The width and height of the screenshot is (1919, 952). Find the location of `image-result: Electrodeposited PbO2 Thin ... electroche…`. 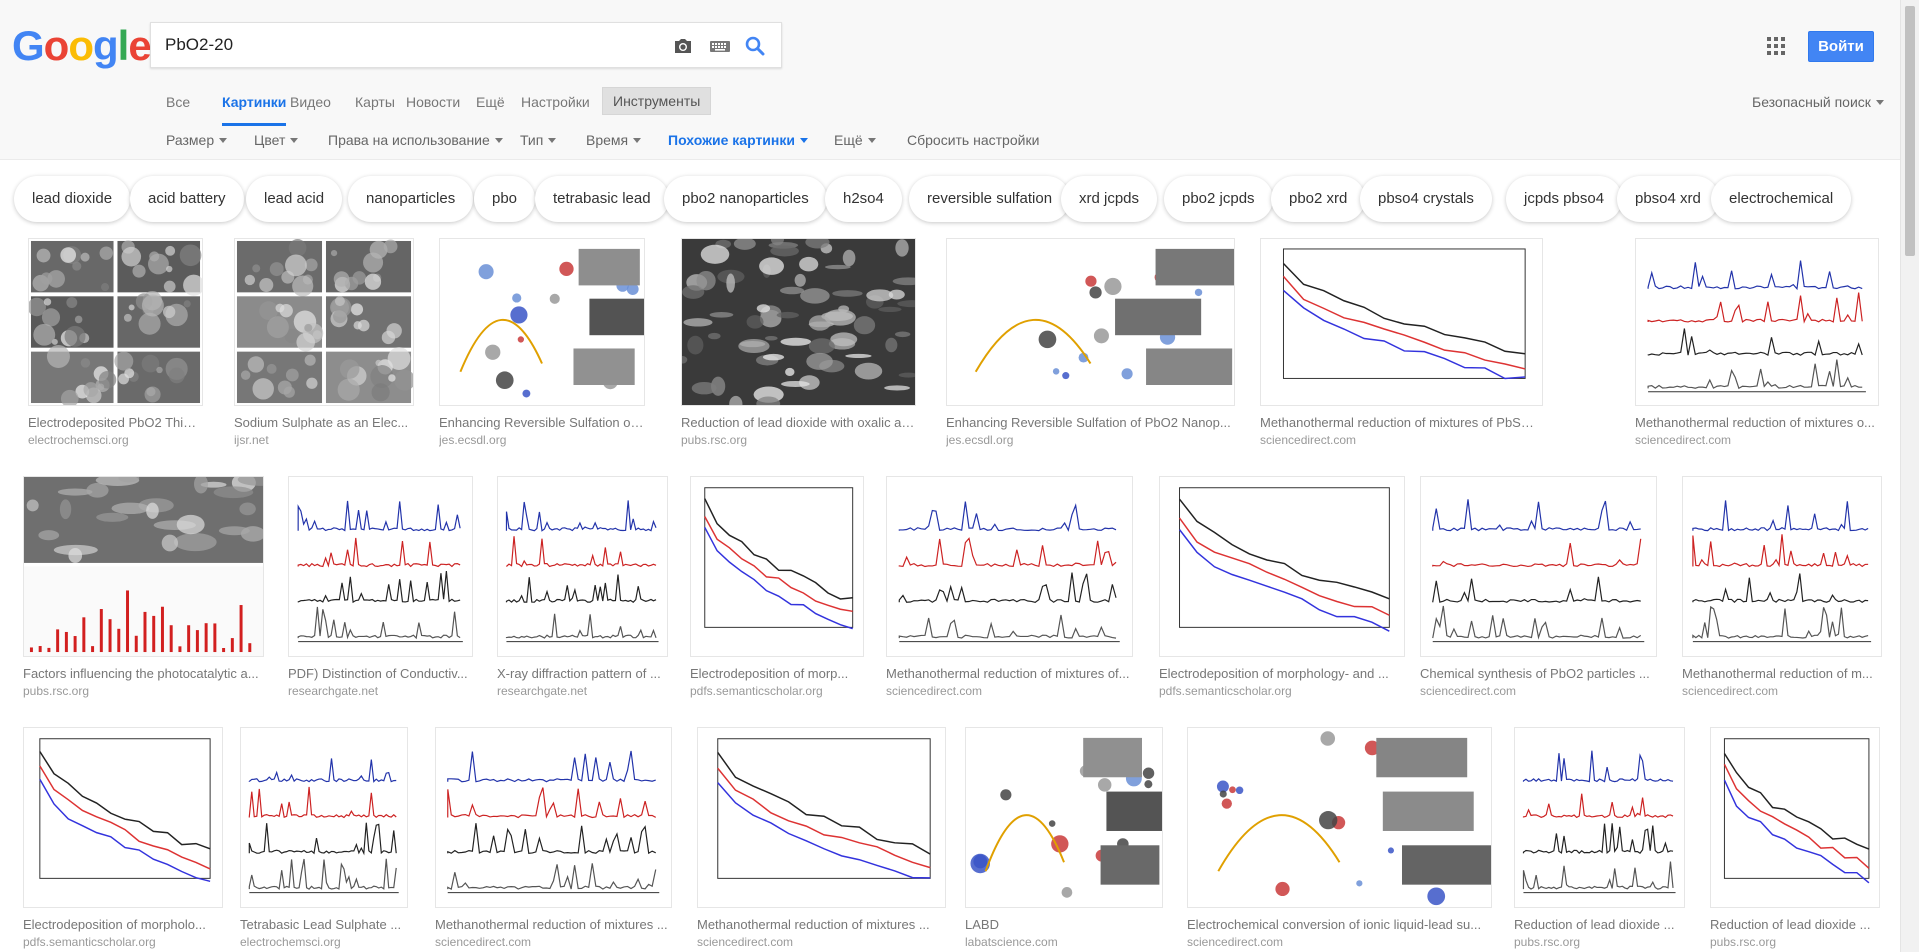

image-result: Electrodeposited PbO2 Thin ... electroche… is located at coordinates (115, 345).